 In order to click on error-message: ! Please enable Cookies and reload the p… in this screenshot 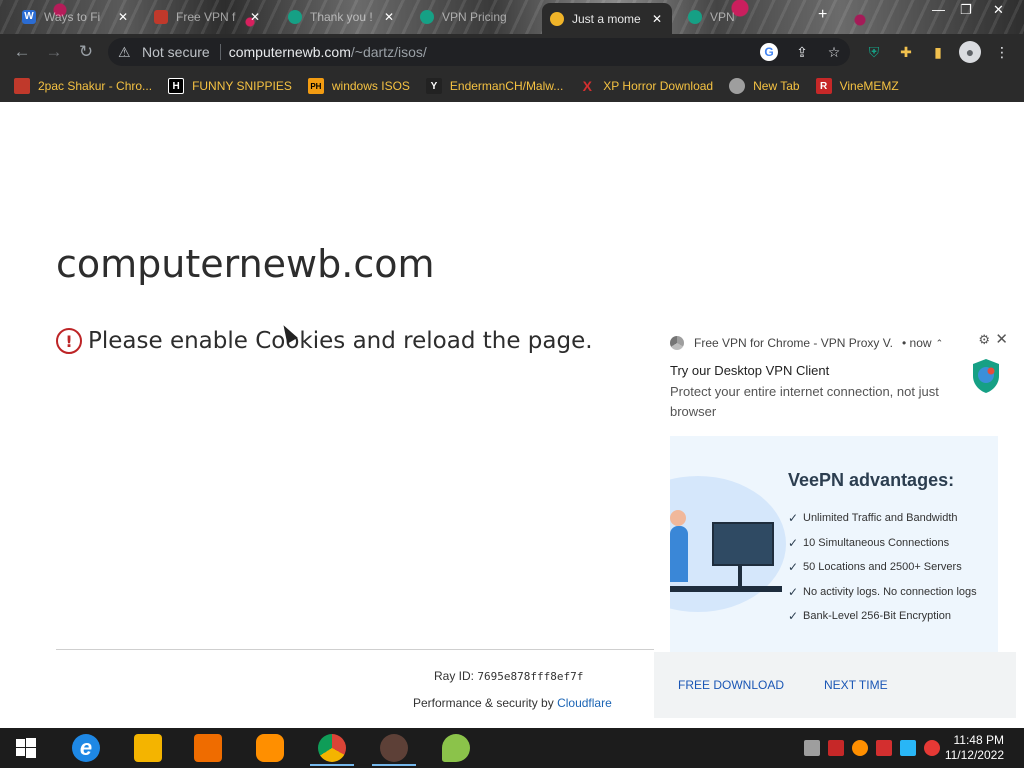, I will do `click(324, 341)`.